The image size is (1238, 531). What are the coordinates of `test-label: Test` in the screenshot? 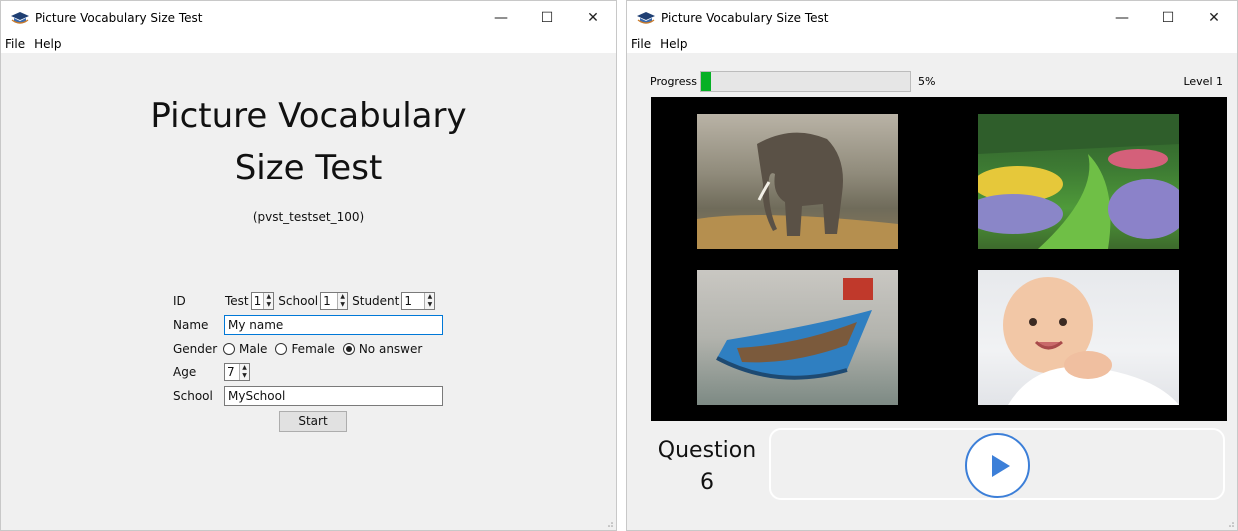 It's located at (237, 301).